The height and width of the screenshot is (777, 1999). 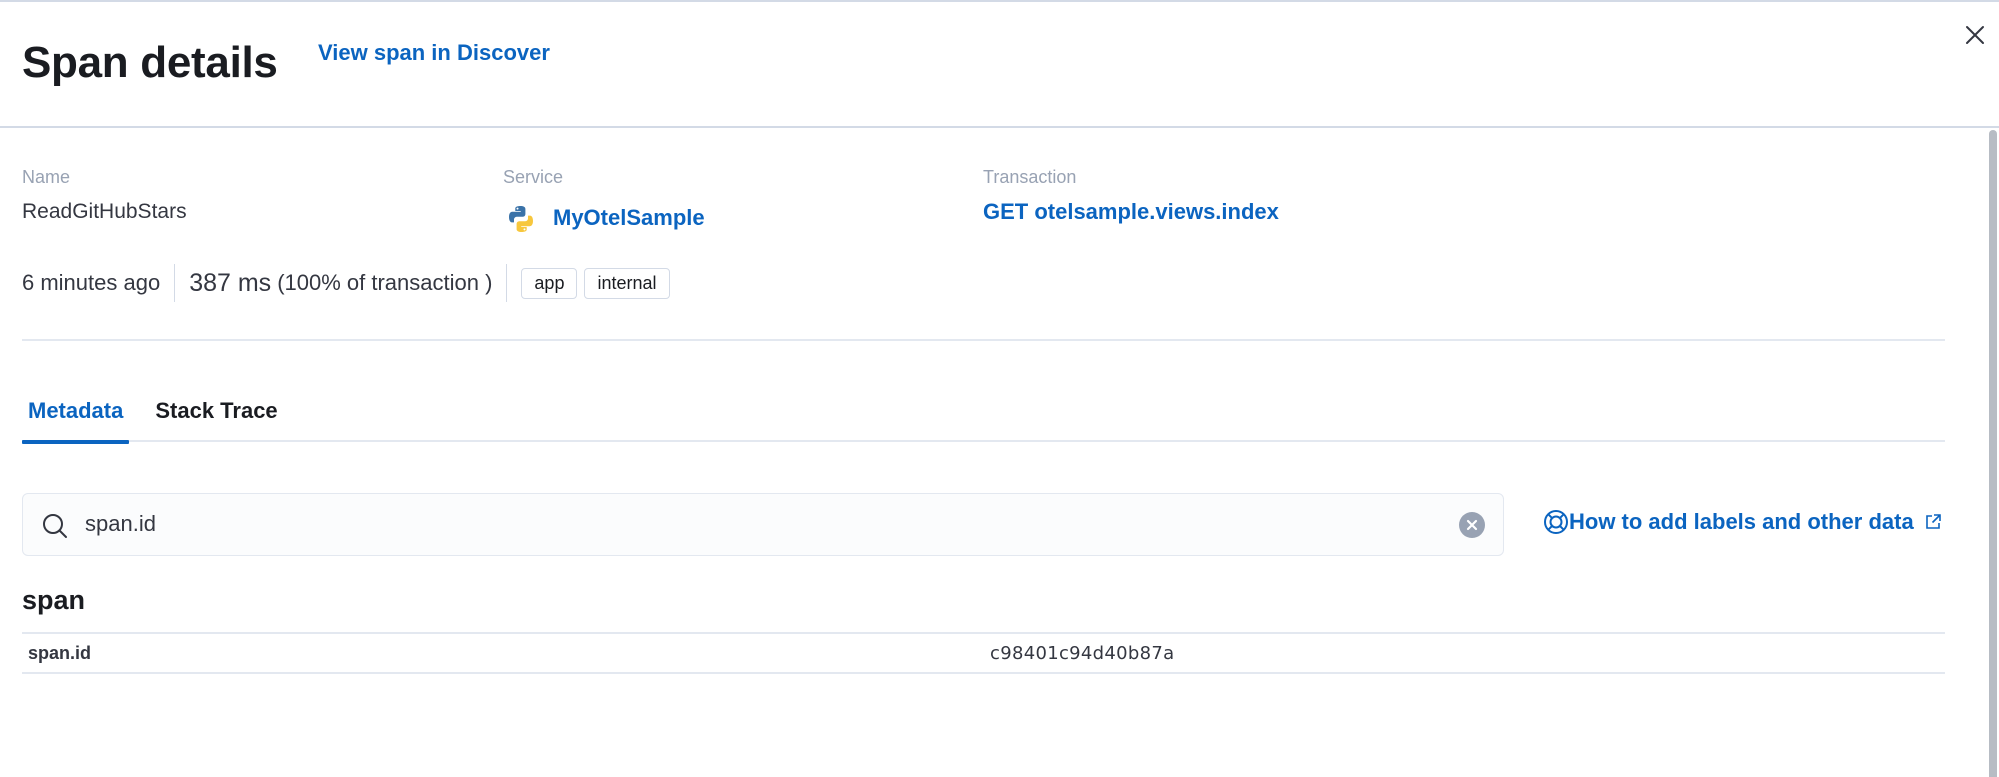 I want to click on close-button, so click(x=1975, y=35).